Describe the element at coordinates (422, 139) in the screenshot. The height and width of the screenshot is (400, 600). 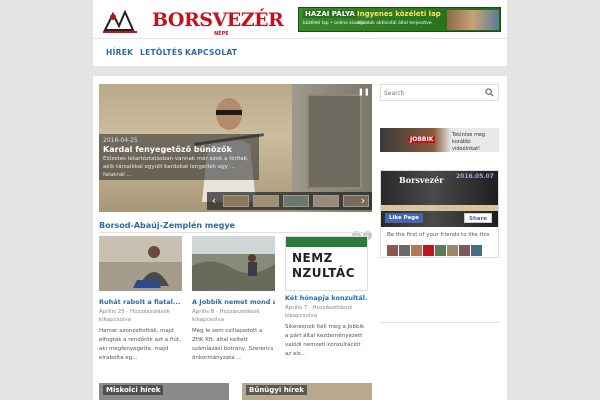
I see `jobbik-label: JOBBIK` at that location.